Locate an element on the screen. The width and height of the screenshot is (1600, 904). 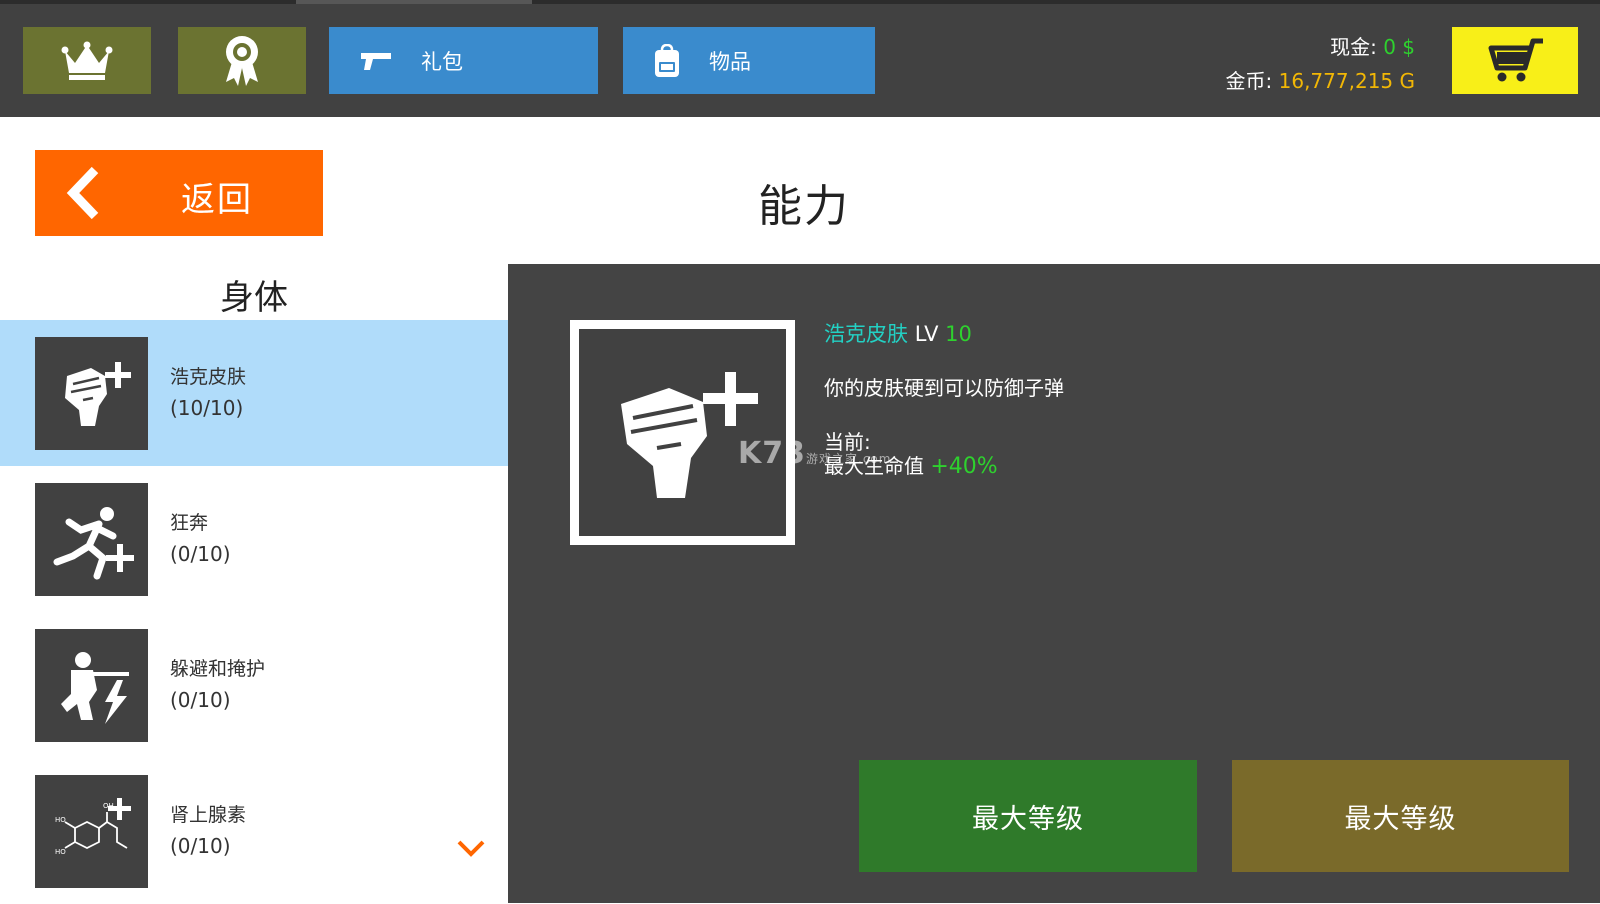
medal-icon is located at coordinates (242, 60).